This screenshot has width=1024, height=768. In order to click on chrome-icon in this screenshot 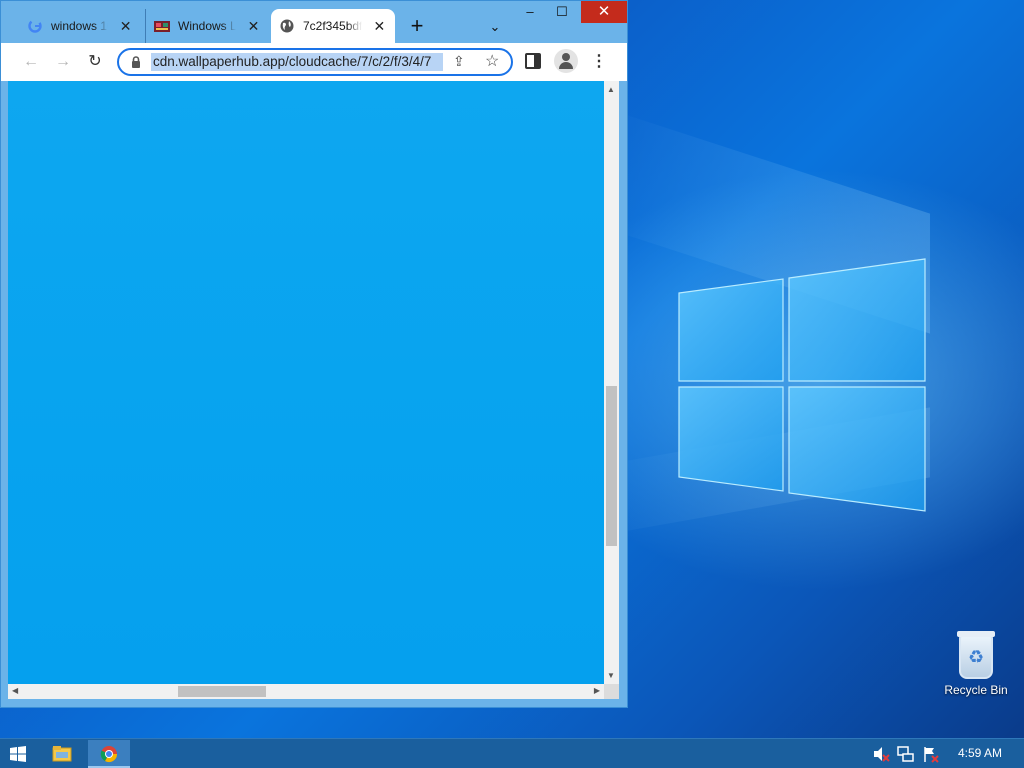, I will do `click(109, 754)`.